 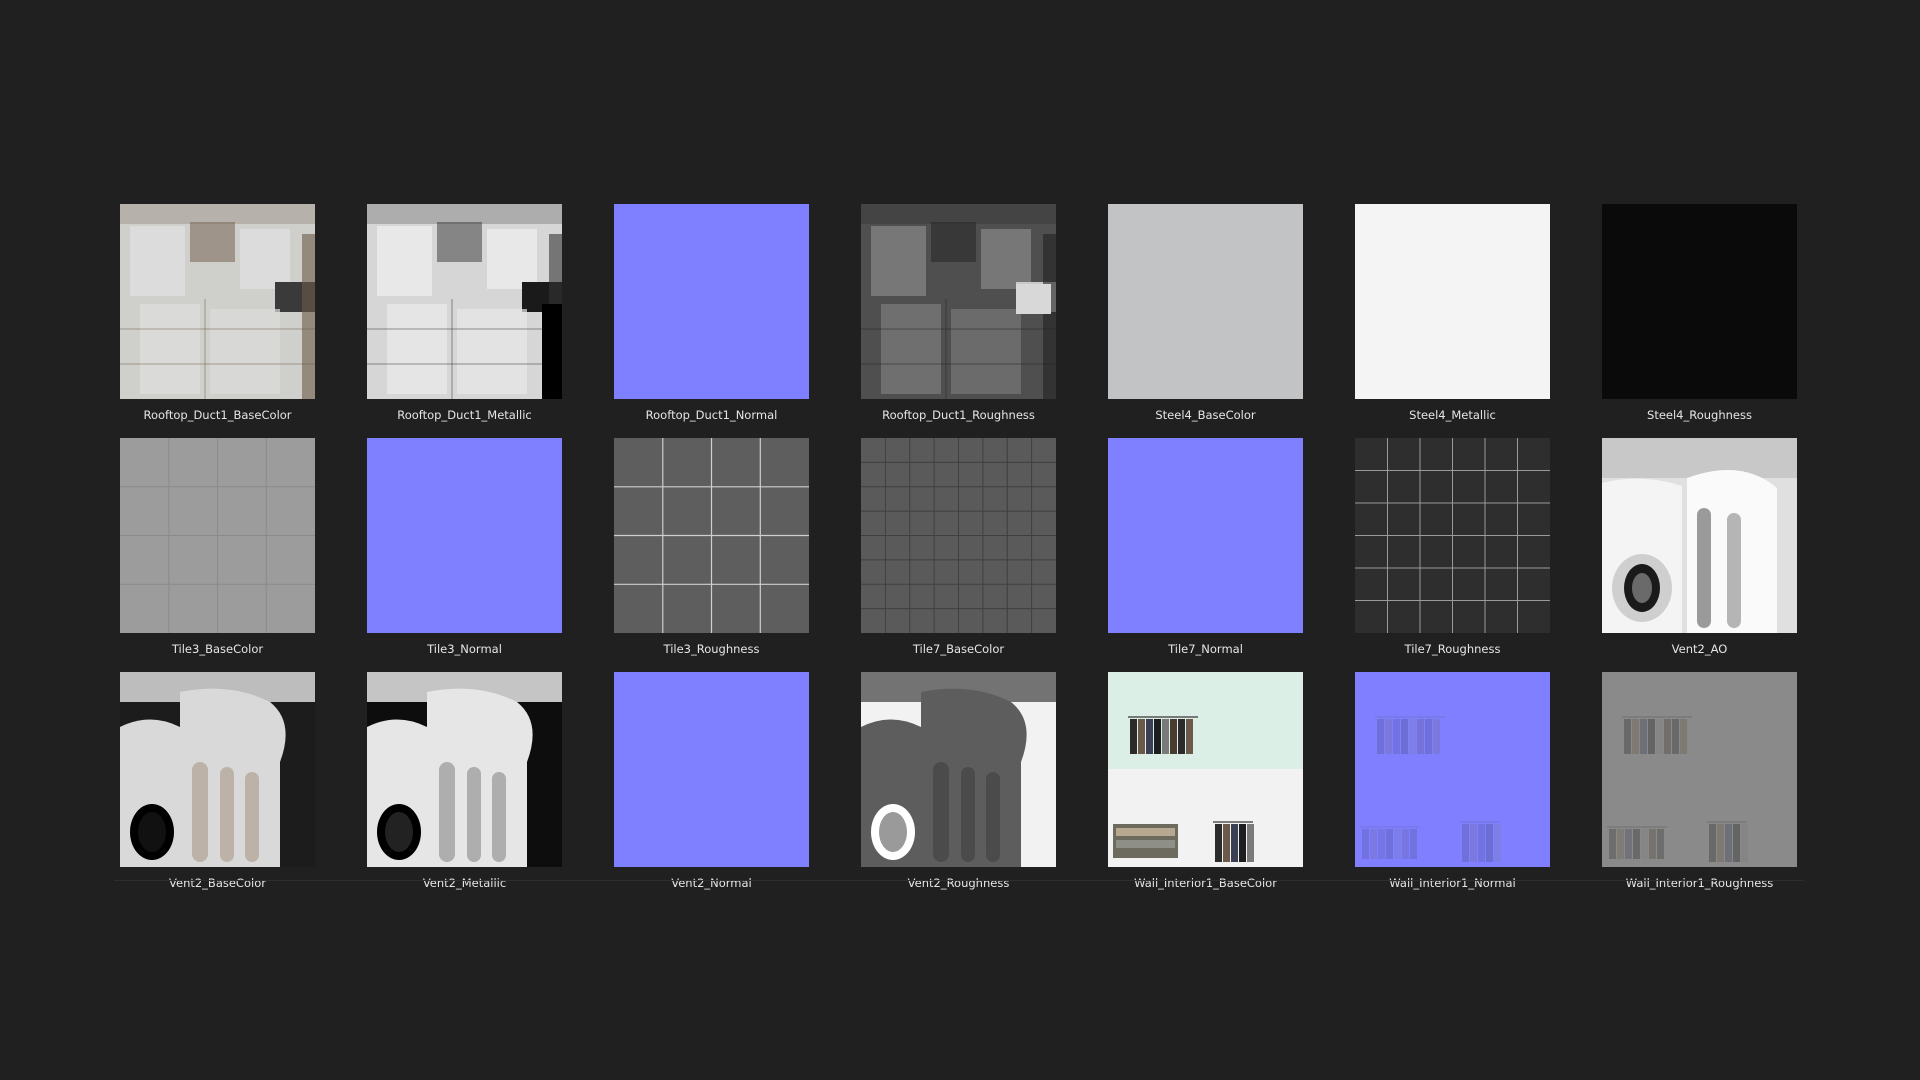 What do you see at coordinates (711, 649) in the screenshot?
I see `texture-filename-label: Tile3_Roughness` at bounding box center [711, 649].